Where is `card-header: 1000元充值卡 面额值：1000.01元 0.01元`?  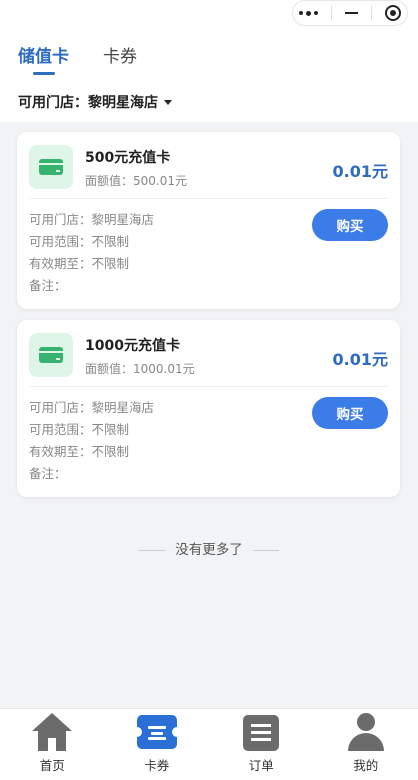
card-header: 1000元充值卡 面额值：1000.01元 0.01元 is located at coordinates (208, 353).